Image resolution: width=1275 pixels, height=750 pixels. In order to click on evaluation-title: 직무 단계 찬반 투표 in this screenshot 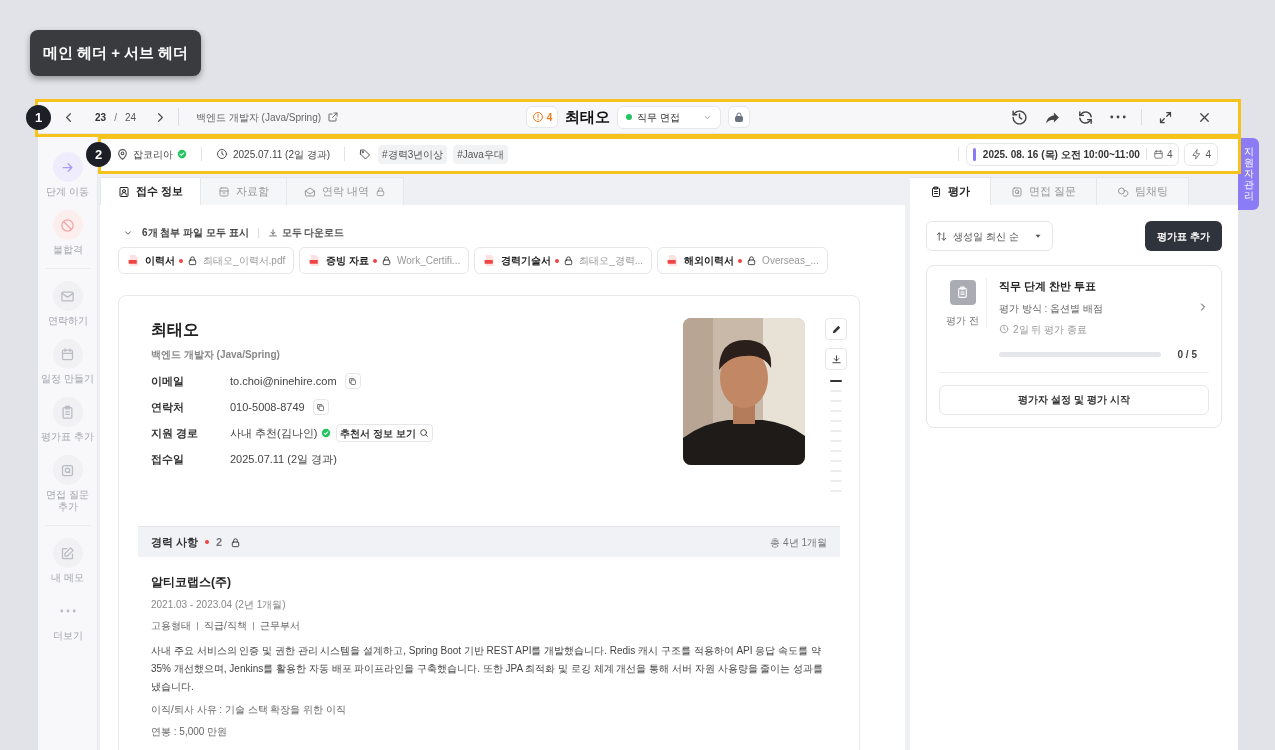, I will do `click(1048, 286)`.